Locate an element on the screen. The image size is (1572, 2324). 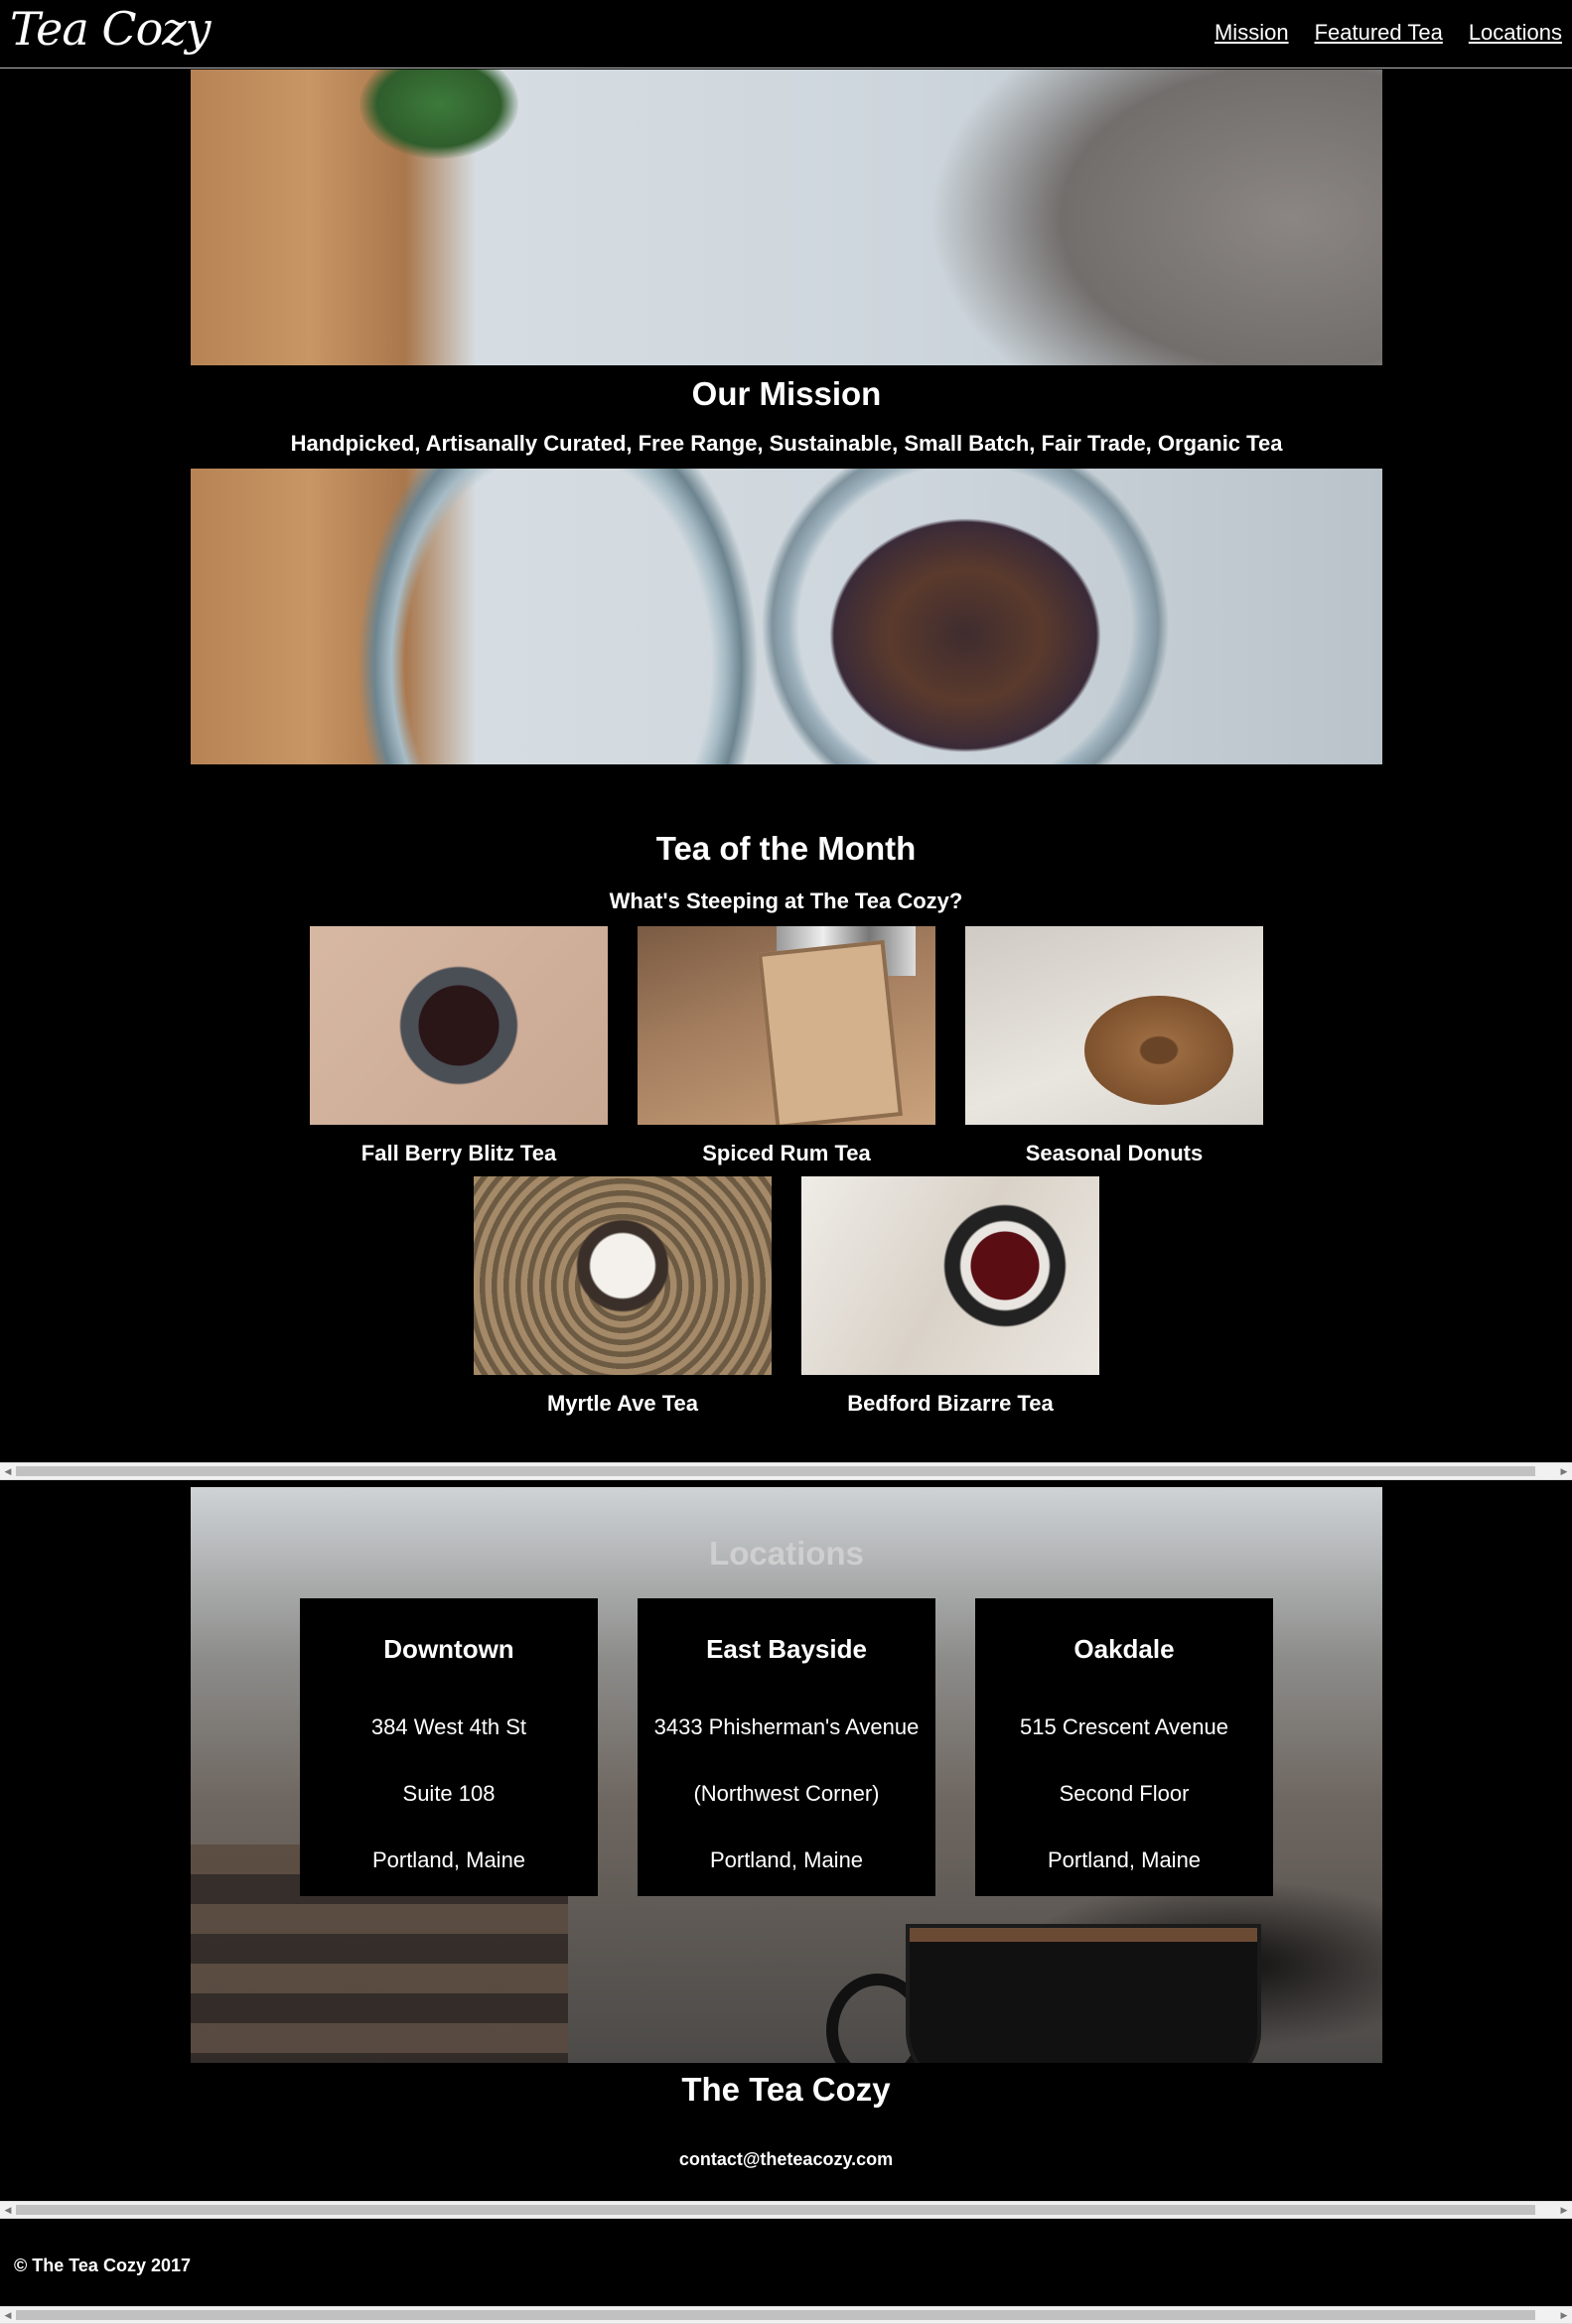
tea-item-caption: Bedford Bizarre Tea is located at coordinates (950, 1403).